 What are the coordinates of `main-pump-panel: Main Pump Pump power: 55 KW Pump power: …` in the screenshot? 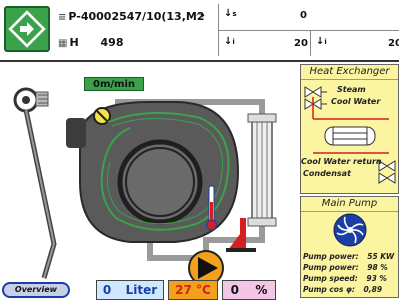 It's located at (349, 247).